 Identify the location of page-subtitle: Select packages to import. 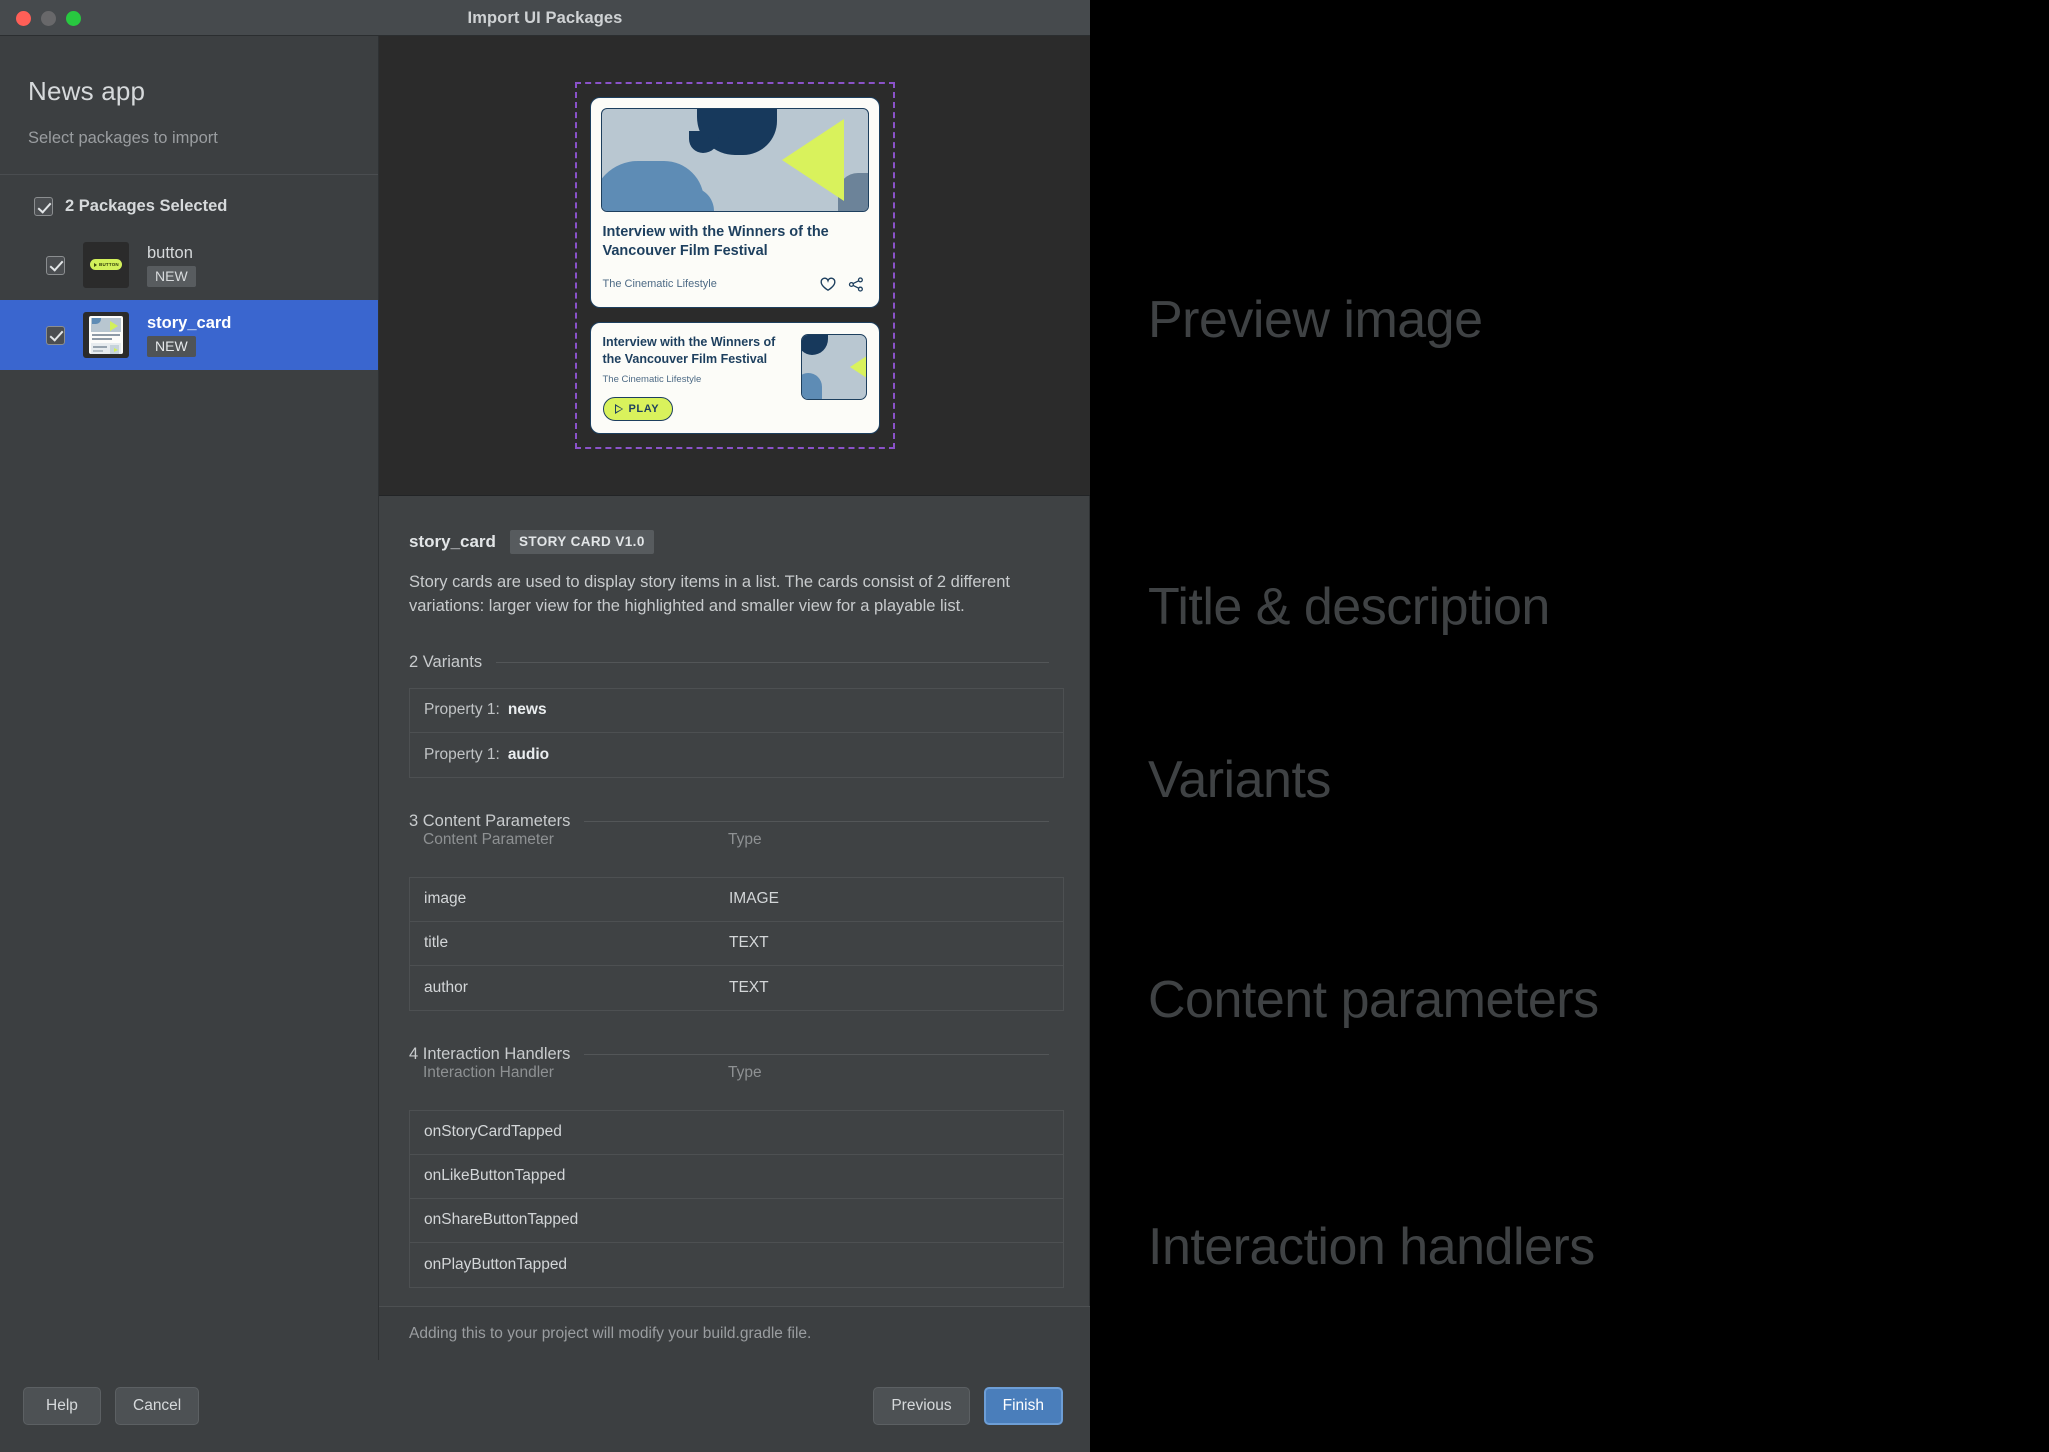
(123, 138).